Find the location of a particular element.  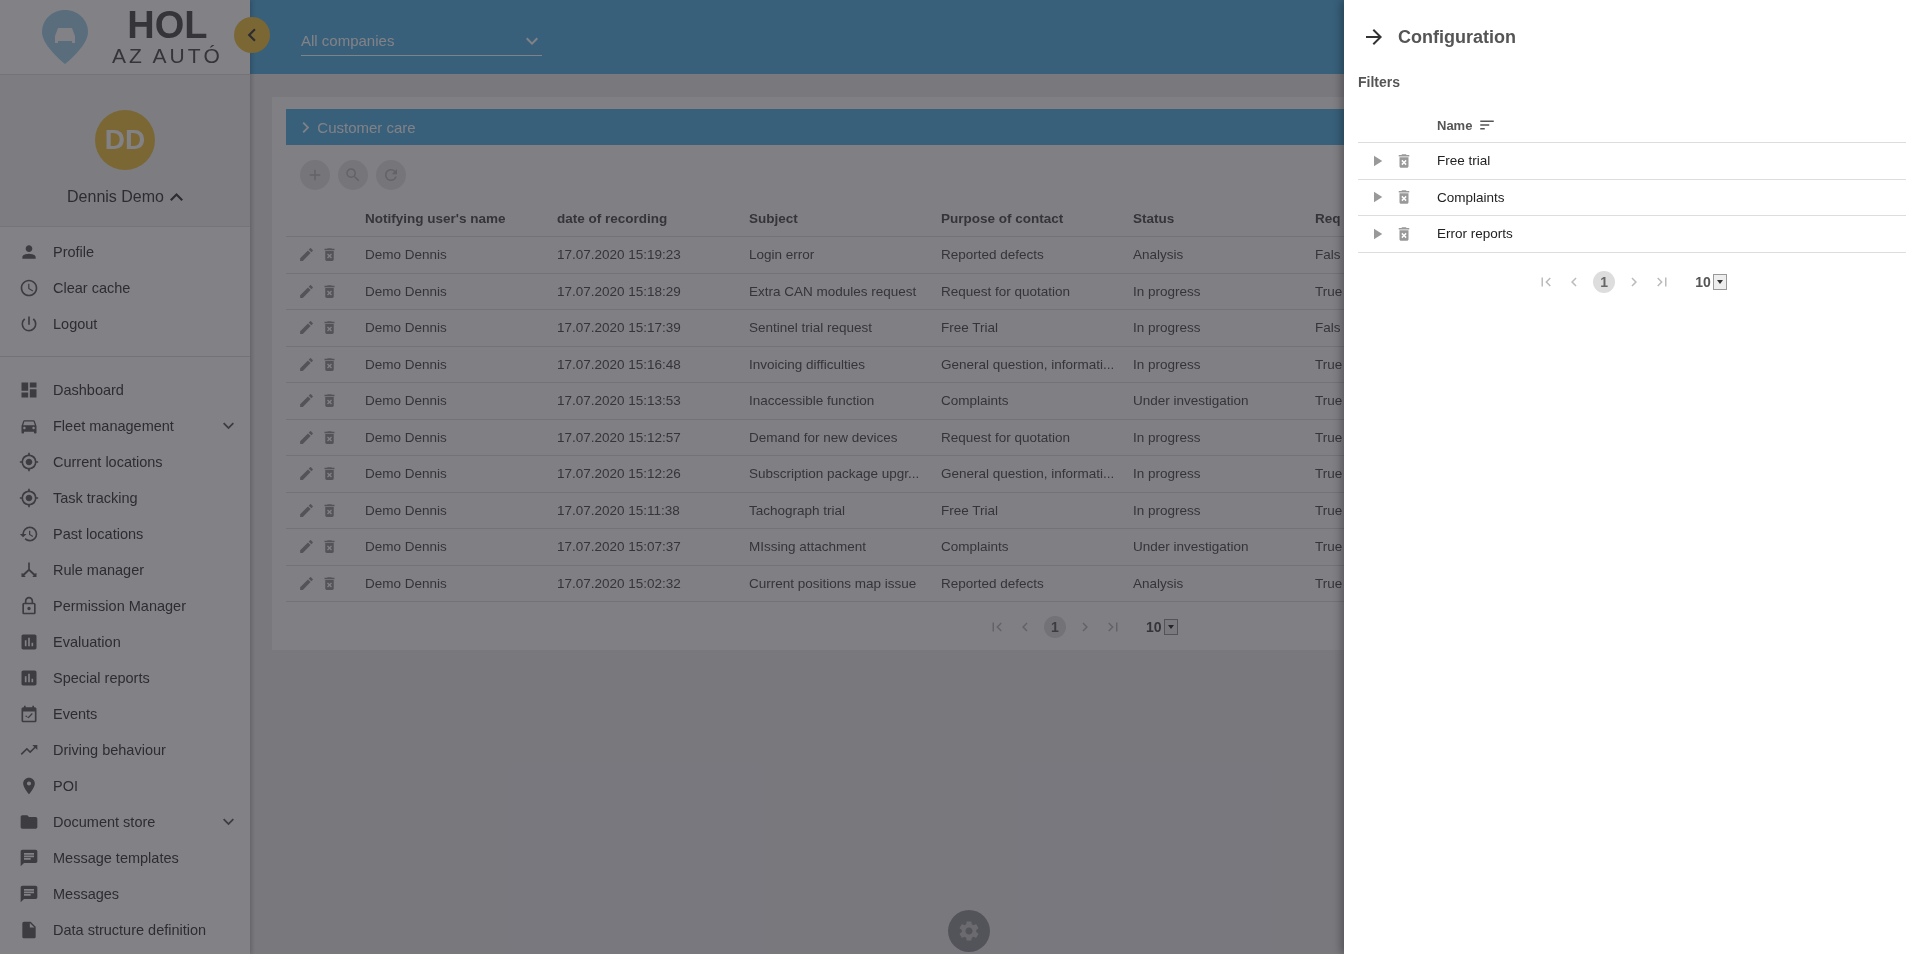

table-cell-text: Fals is located at coordinates (1328, 255).